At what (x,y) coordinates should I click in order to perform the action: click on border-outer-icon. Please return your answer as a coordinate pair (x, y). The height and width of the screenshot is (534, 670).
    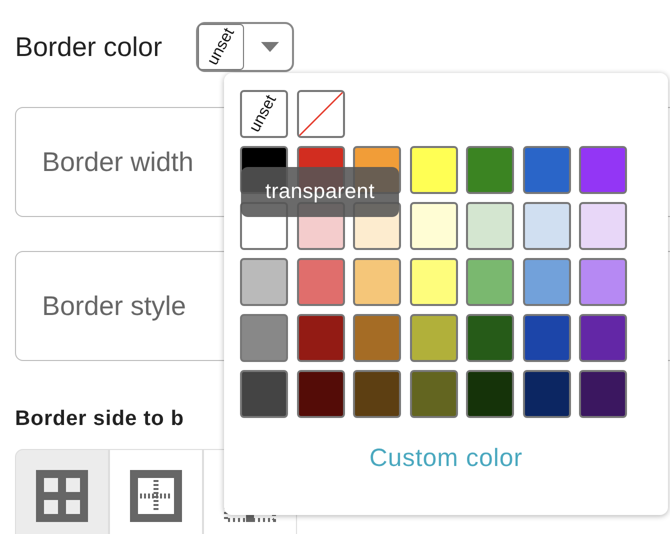
    Looking at the image, I should click on (156, 496).